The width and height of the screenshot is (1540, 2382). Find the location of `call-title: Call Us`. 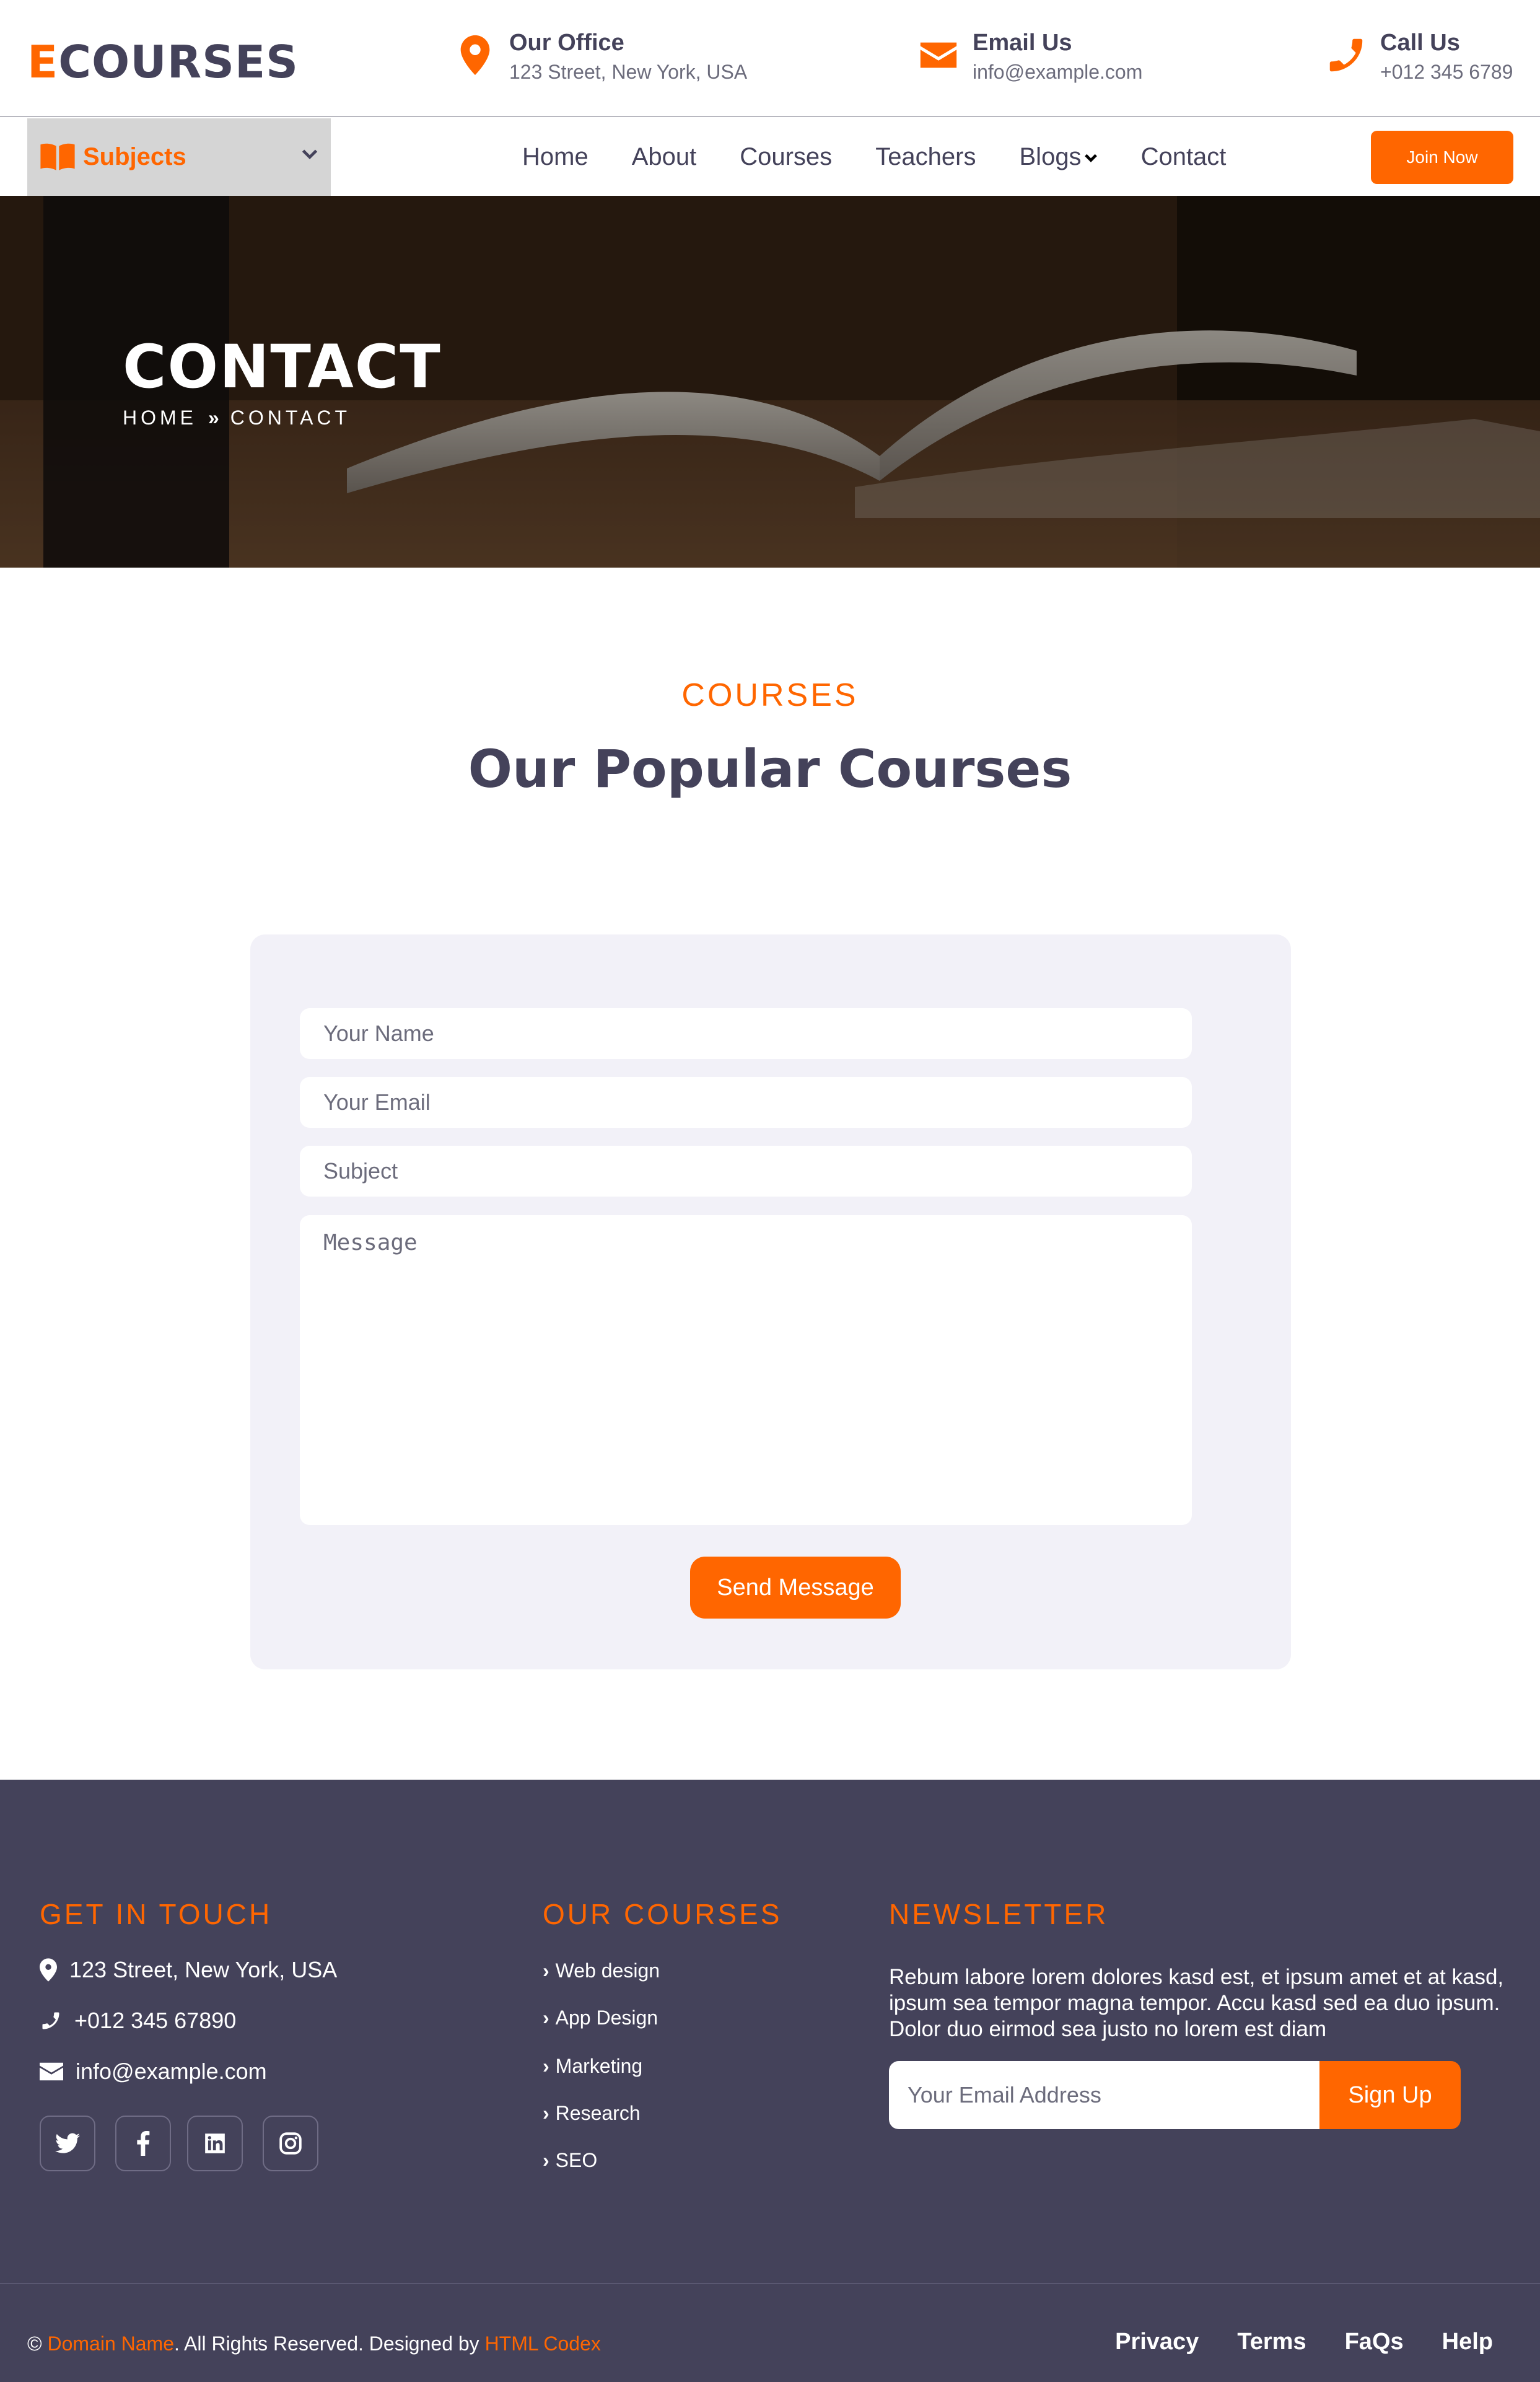

call-title: Call Us is located at coordinates (1420, 43).